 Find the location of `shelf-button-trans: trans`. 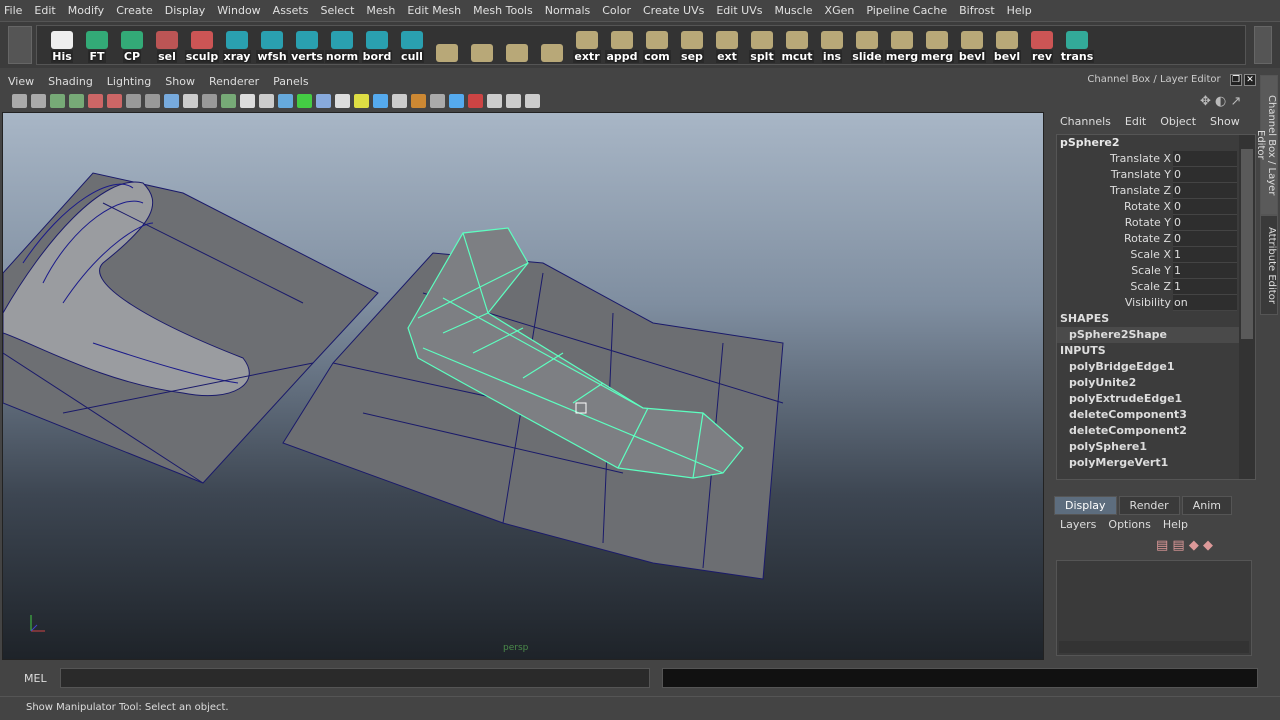

shelf-button-trans: trans is located at coordinates (1077, 45).